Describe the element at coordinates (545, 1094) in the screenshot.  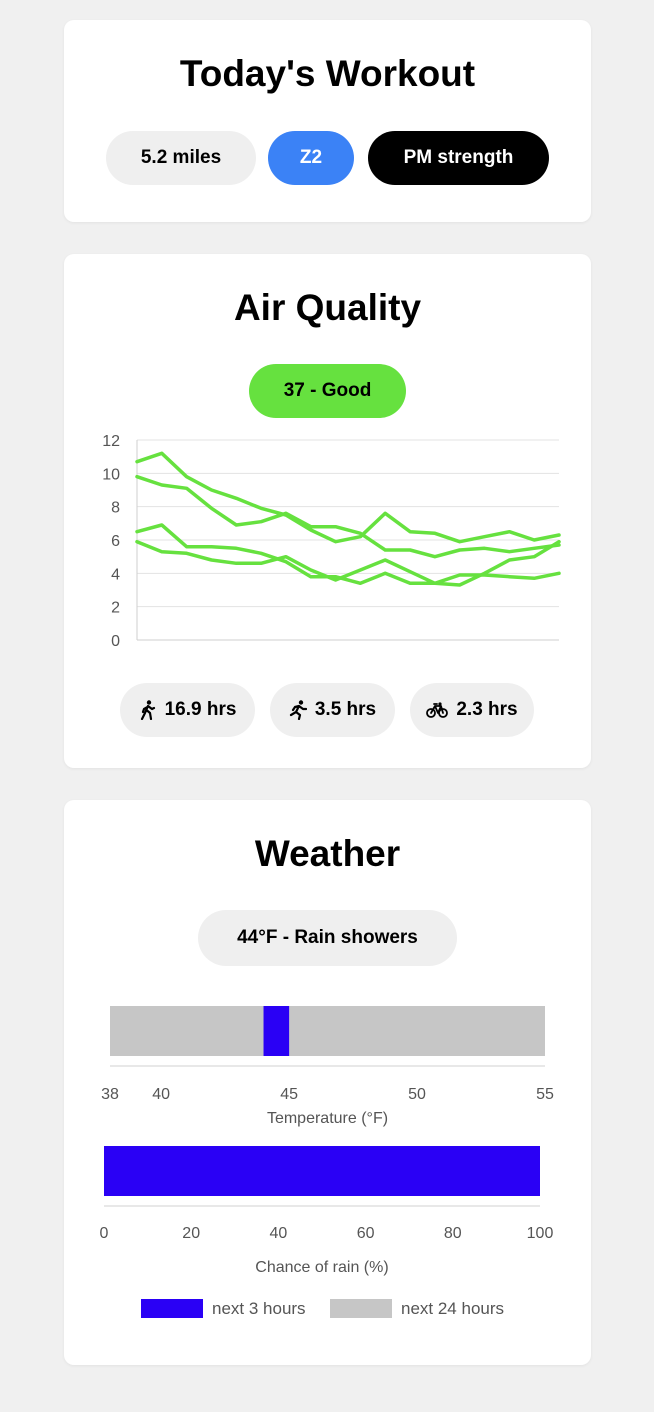
I see `x-tick-label: 55` at that location.